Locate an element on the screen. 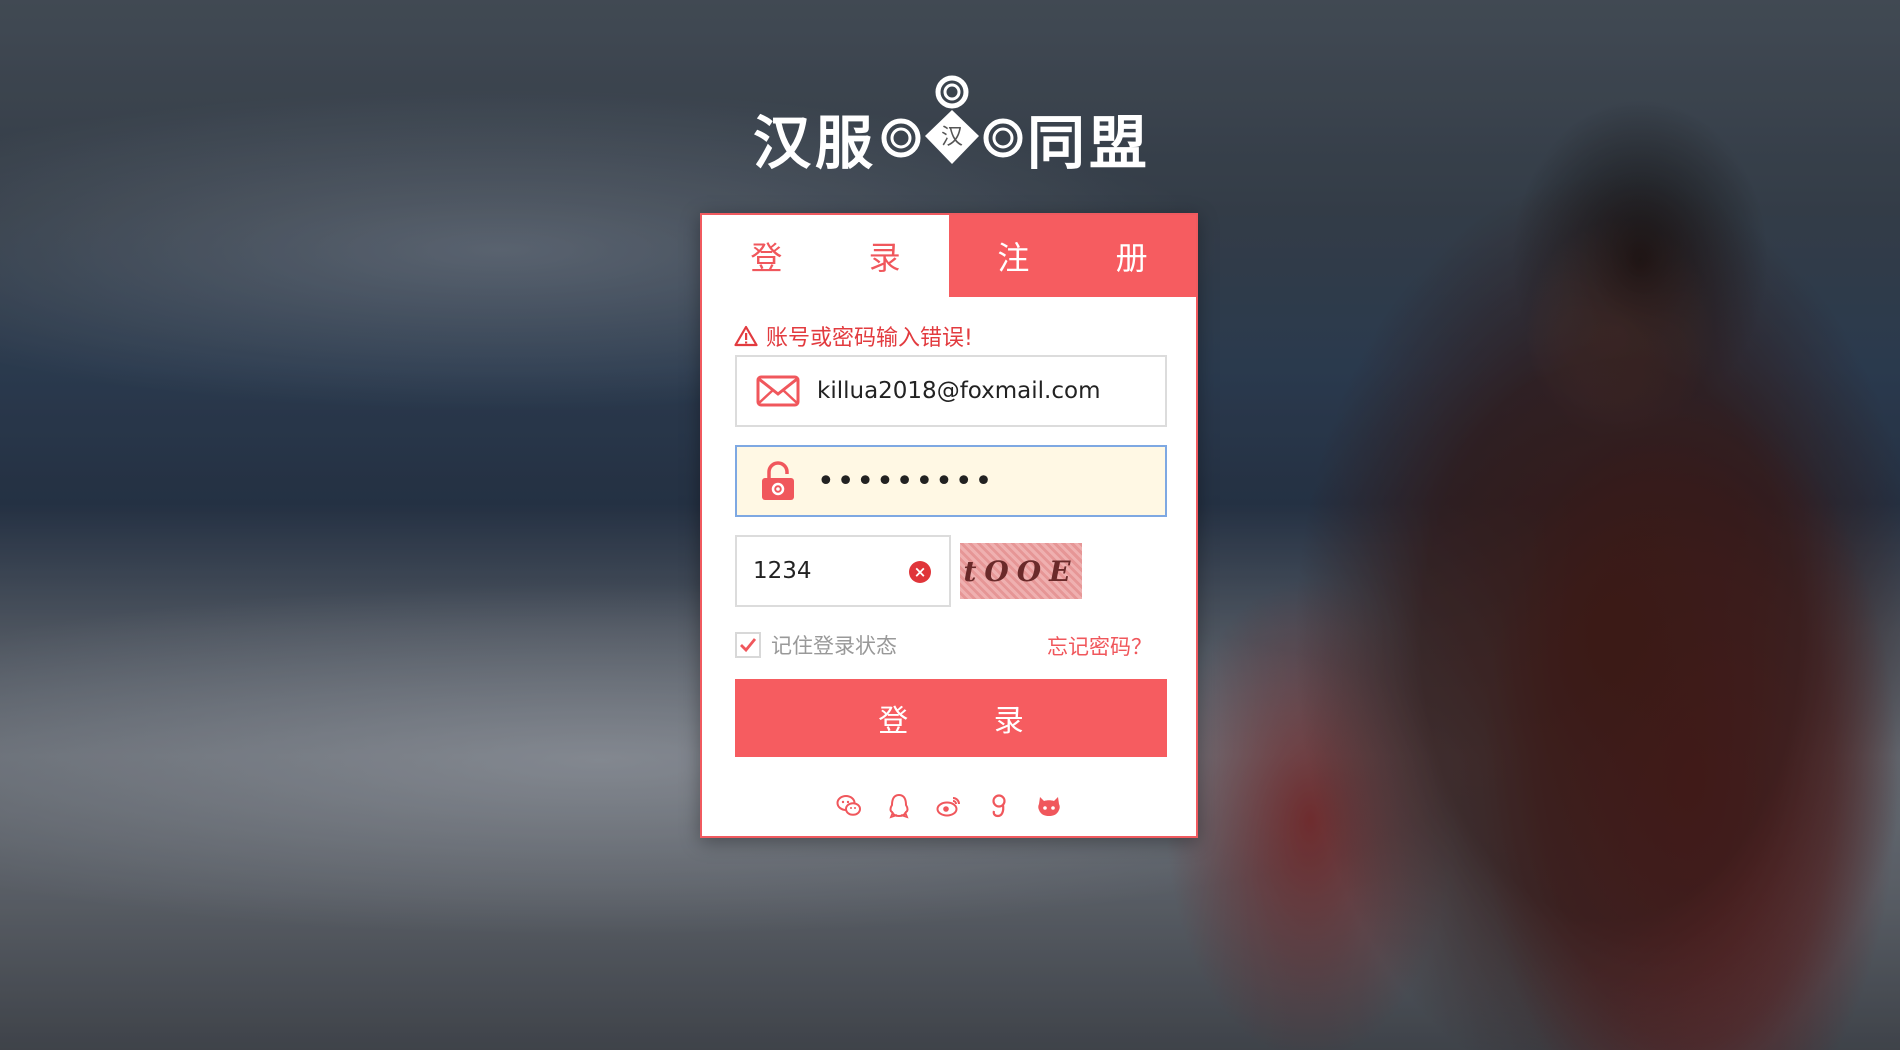 This screenshot has height=1050, width=1900. github-icon is located at coordinates (1049, 806).